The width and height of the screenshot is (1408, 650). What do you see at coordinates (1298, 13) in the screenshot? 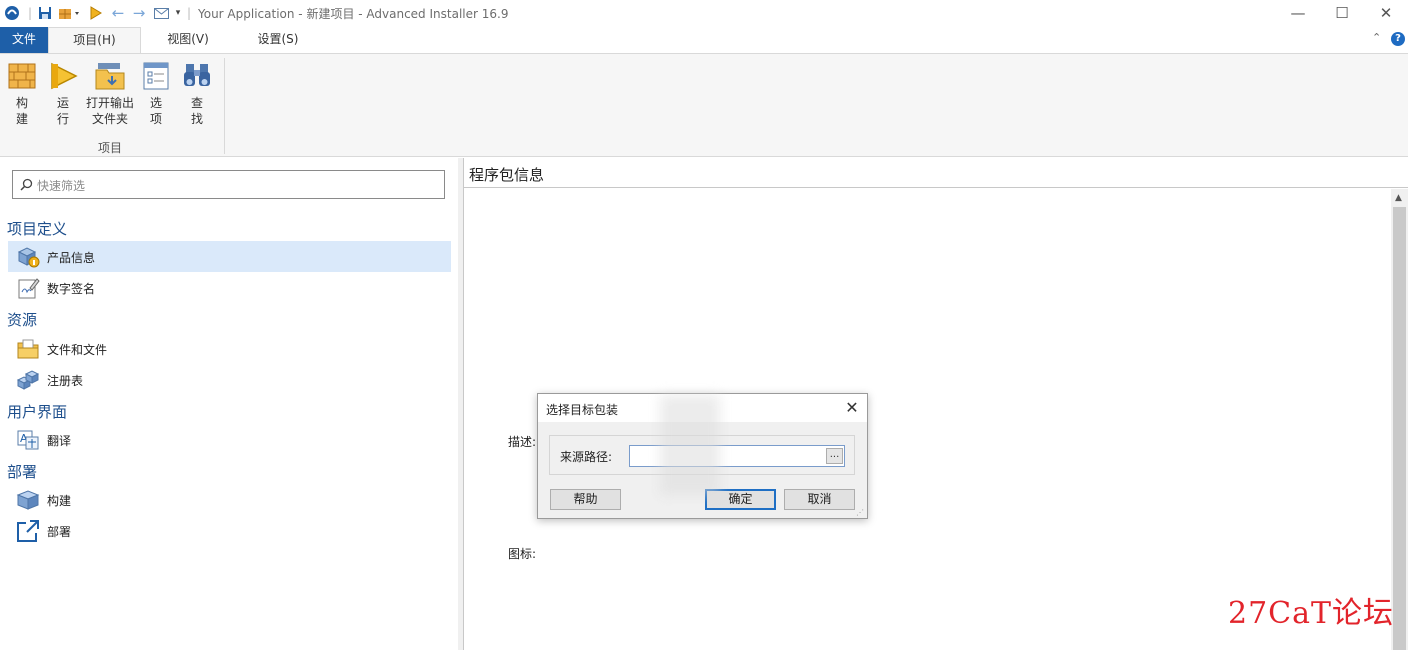
I see `minimize-button: —` at bounding box center [1298, 13].